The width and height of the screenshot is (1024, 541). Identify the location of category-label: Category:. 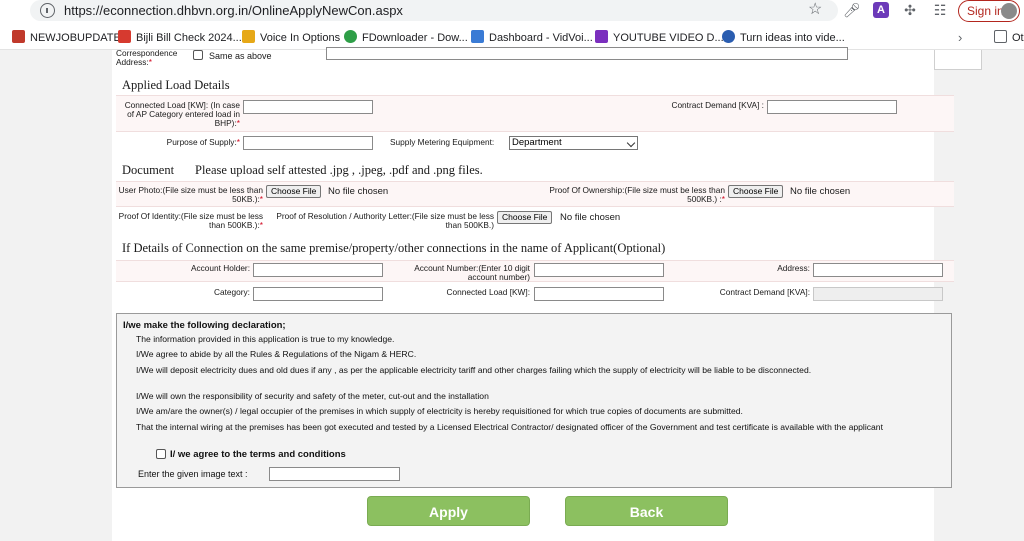
(232, 292).